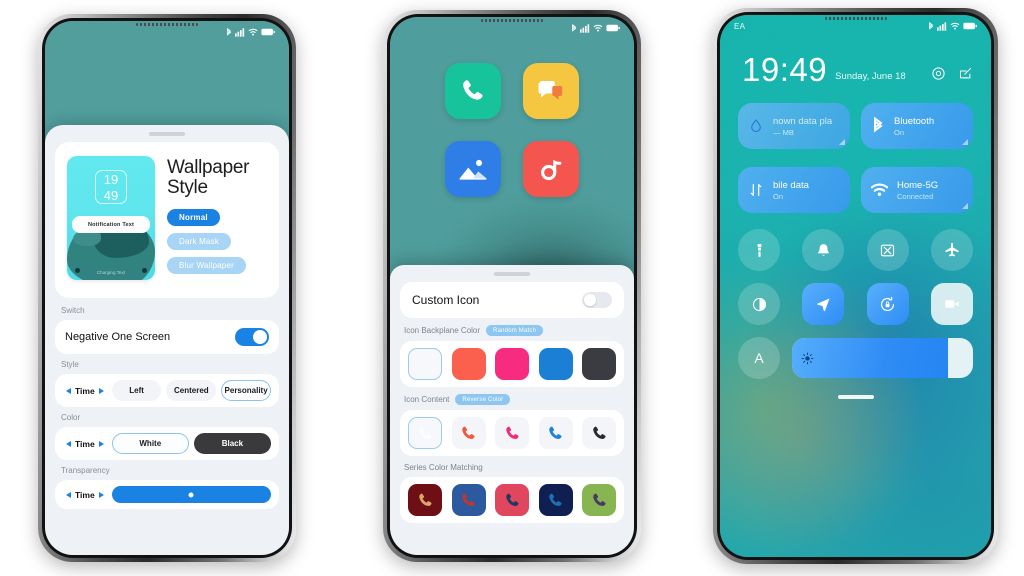 This screenshot has height=576, width=1024. What do you see at coordinates (597, 300) in the screenshot?
I see `custom-icon-toggle` at bounding box center [597, 300].